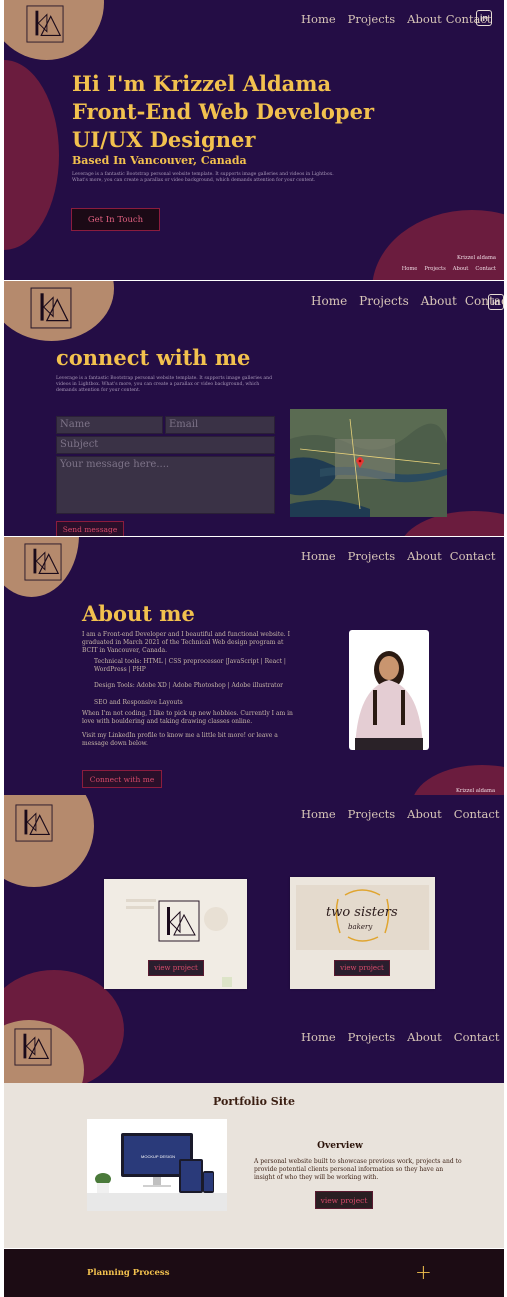 This screenshot has width=507, height=1297. I want to click on send-message-button: Send message, so click(90, 528).